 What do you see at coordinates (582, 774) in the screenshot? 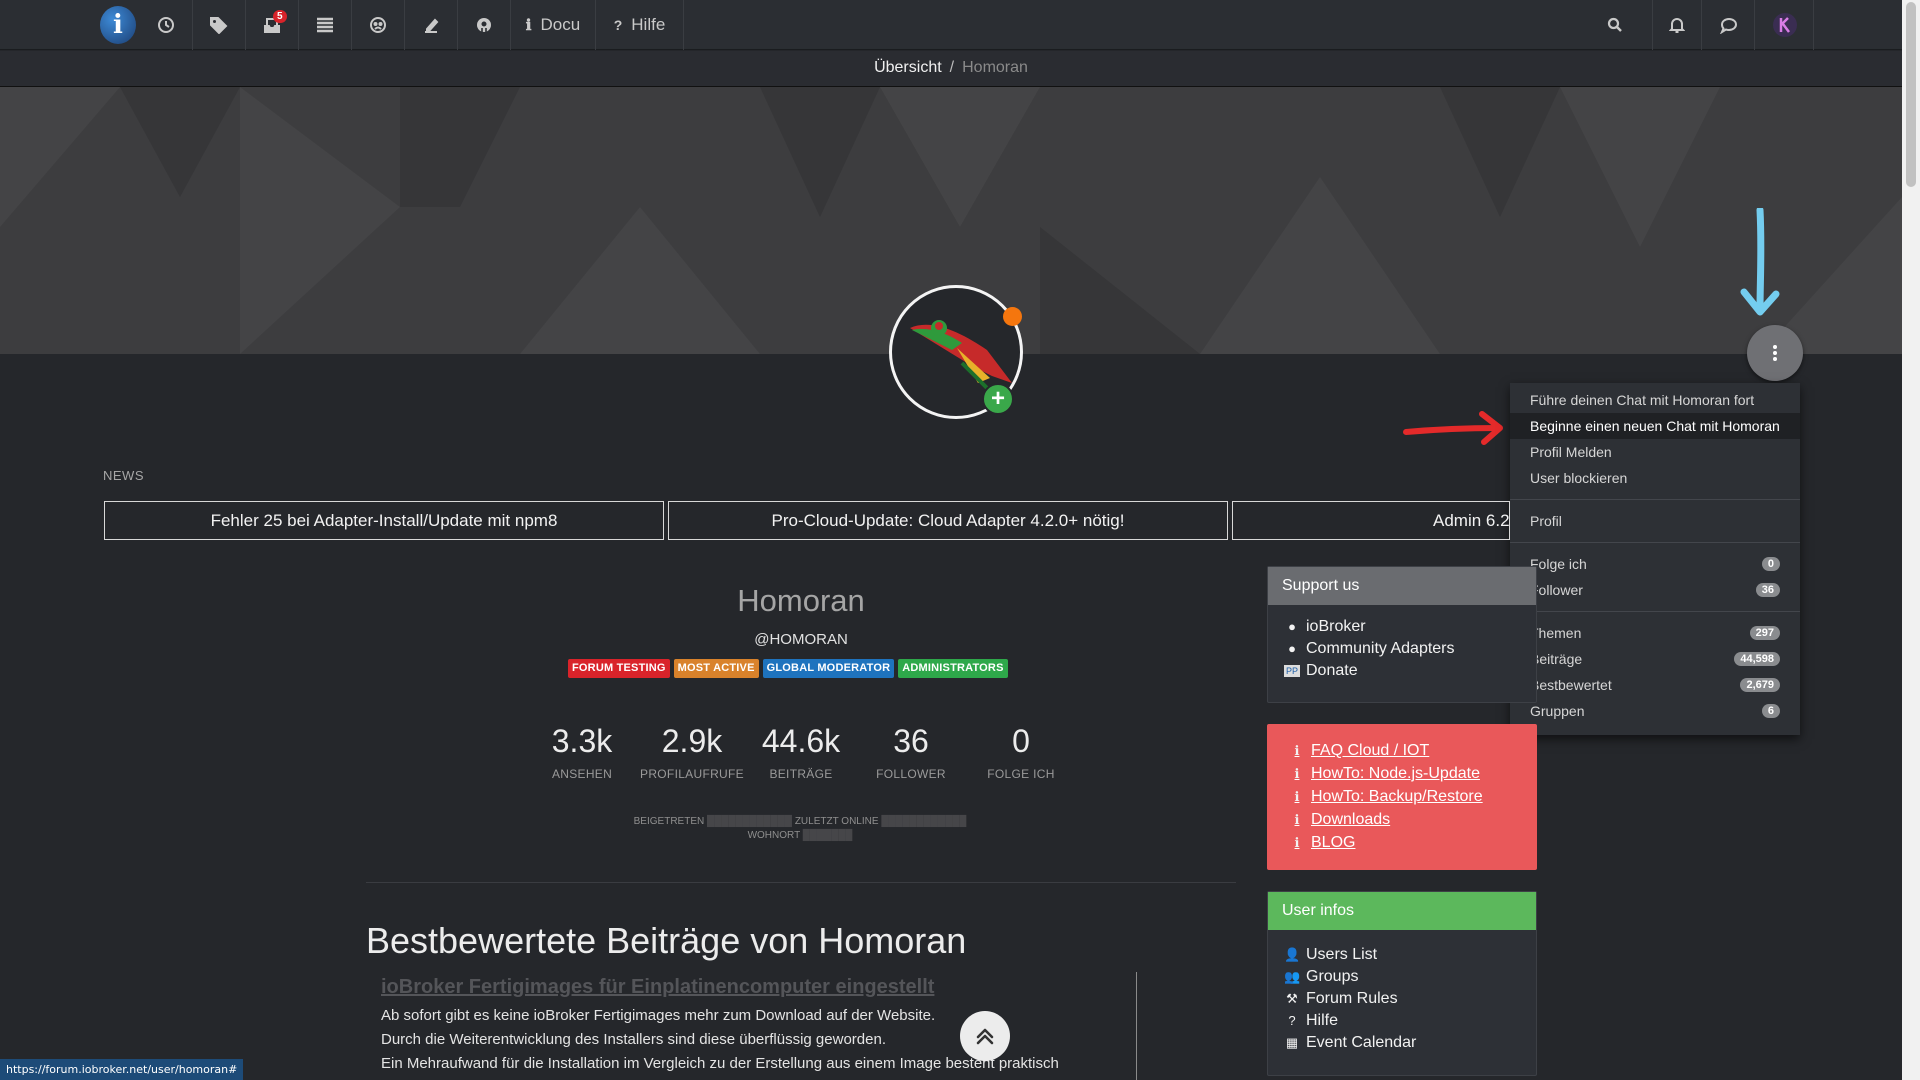
I see `stat-label: ANSEHEN` at bounding box center [582, 774].